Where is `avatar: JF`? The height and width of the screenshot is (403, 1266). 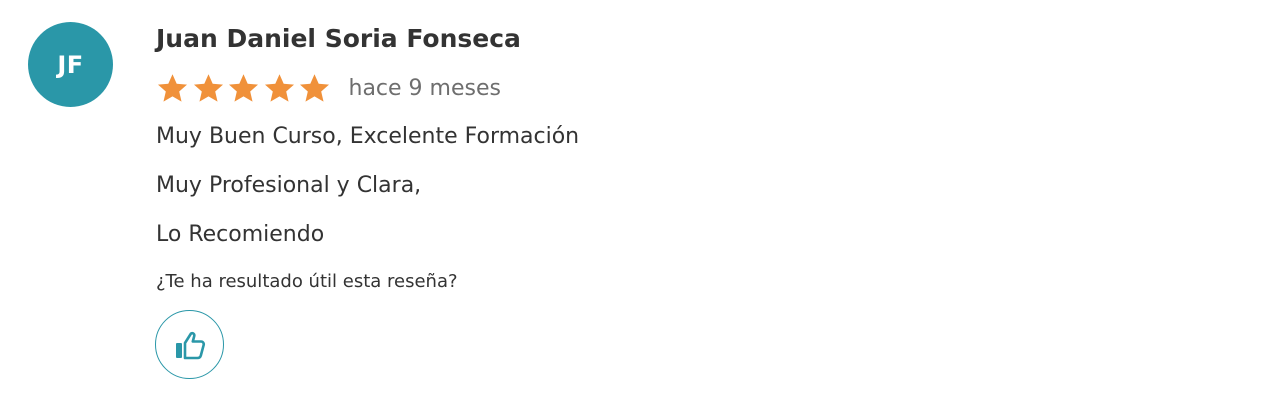 avatar: JF is located at coordinates (70, 64).